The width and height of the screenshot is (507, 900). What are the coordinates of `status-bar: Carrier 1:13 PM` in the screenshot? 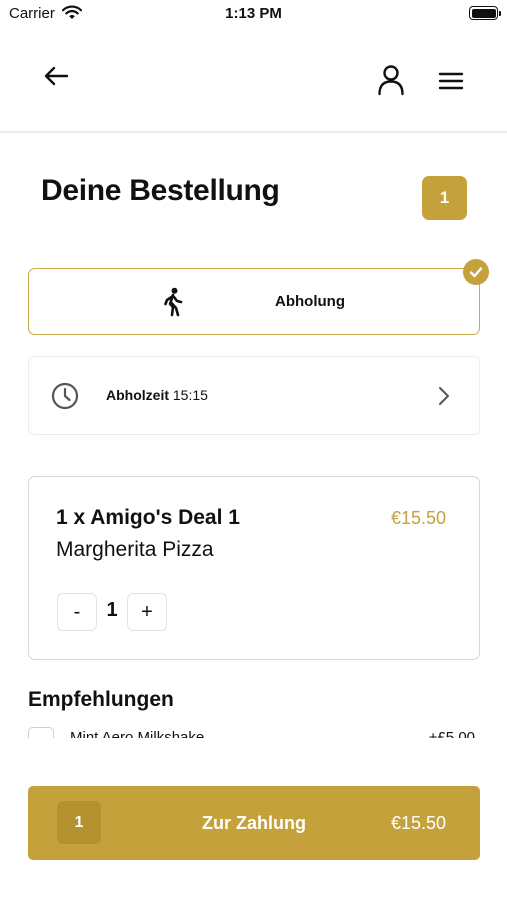 It's located at (253, 15).